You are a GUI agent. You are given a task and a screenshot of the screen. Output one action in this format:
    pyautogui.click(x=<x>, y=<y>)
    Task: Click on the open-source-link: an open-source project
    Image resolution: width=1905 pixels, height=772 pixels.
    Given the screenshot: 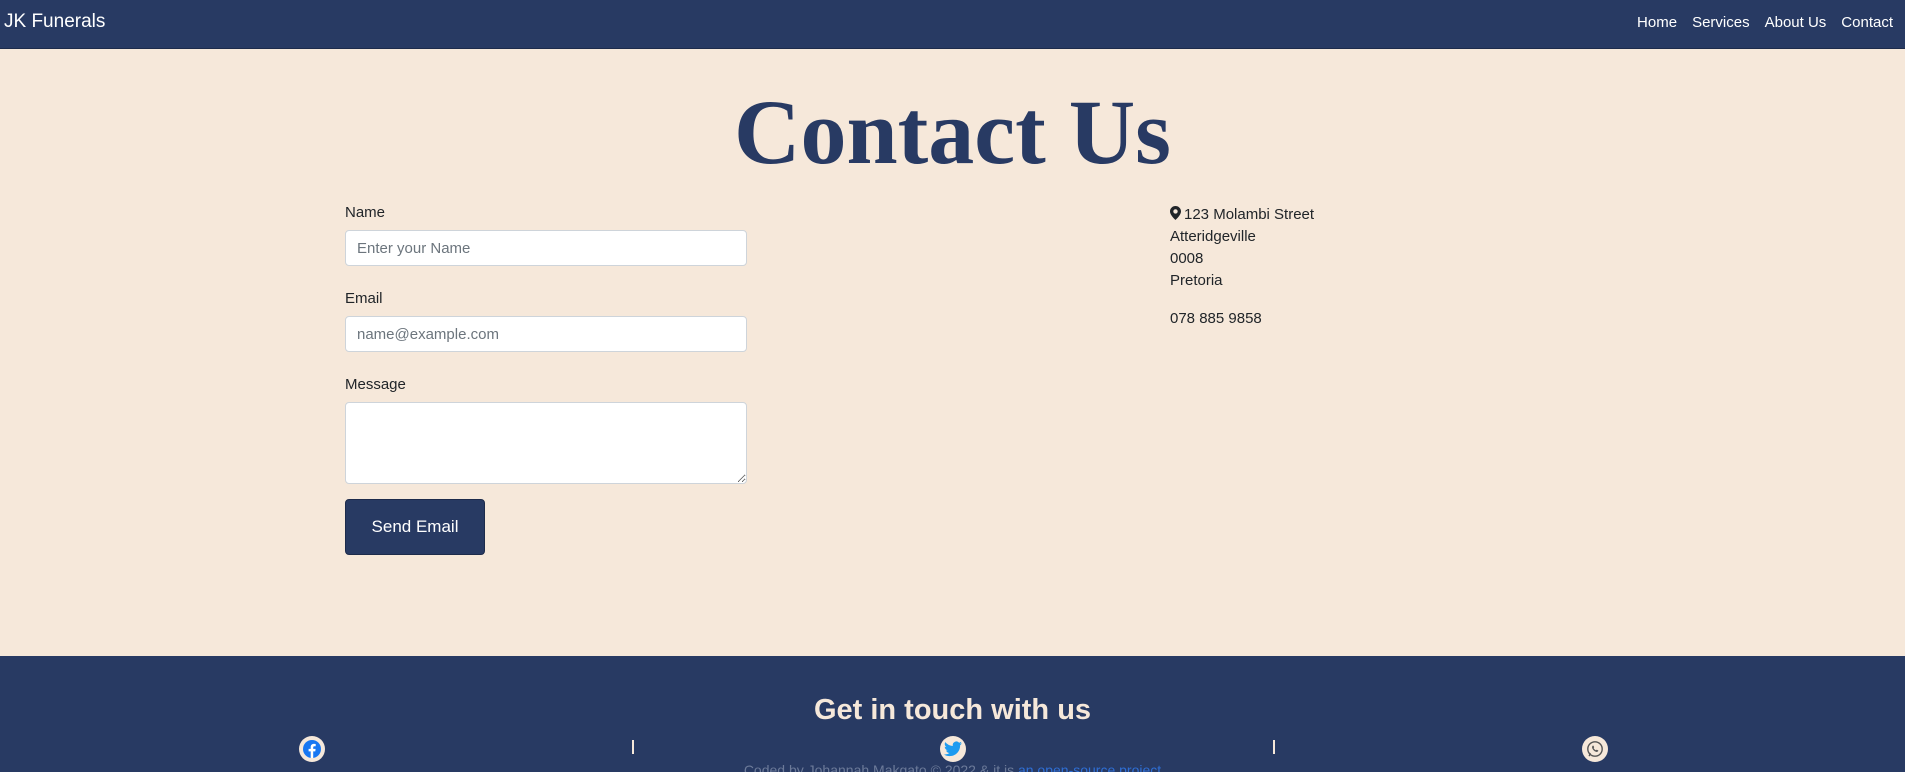 What is the action you would take?
    pyautogui.click(x=1089, y=767)
    